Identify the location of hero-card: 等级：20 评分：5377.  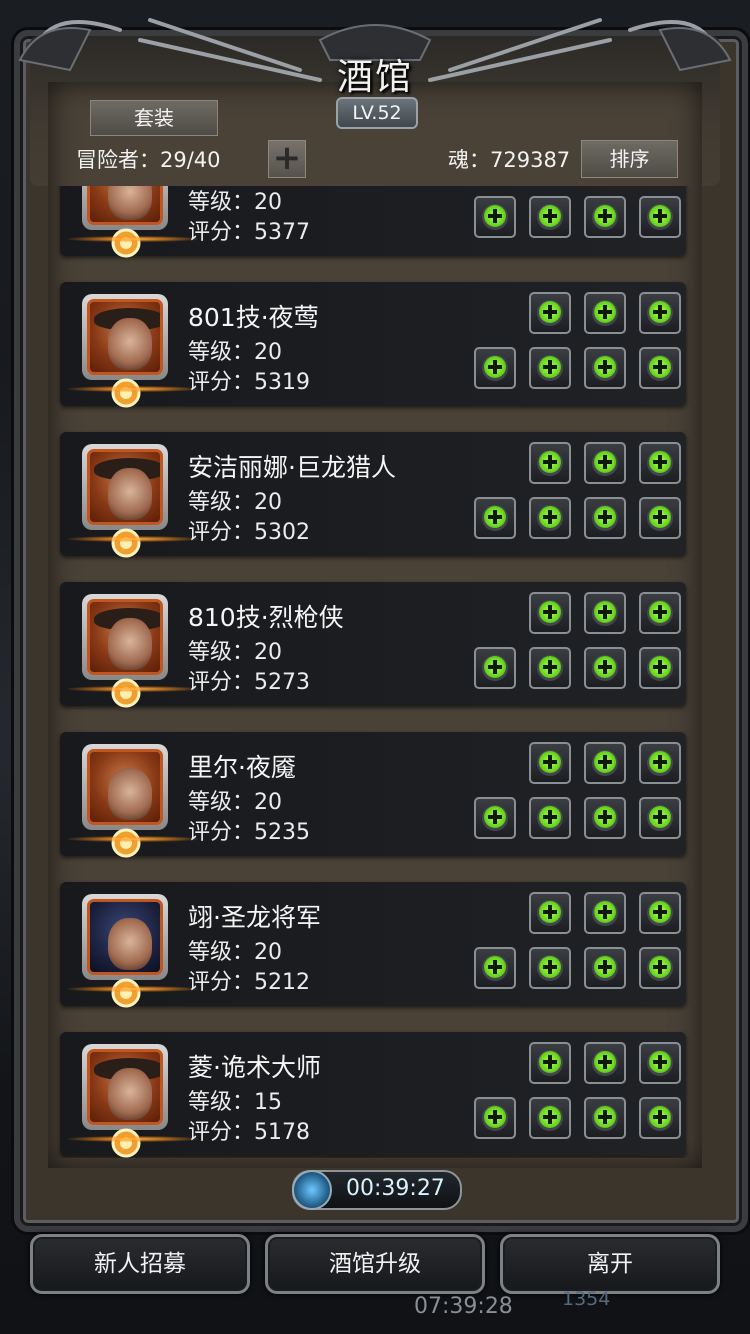
(373, 222).